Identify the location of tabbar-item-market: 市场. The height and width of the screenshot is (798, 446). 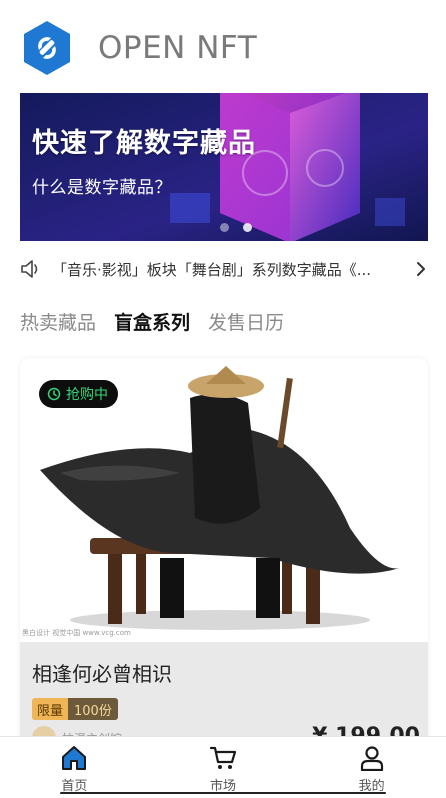
(223, 767).